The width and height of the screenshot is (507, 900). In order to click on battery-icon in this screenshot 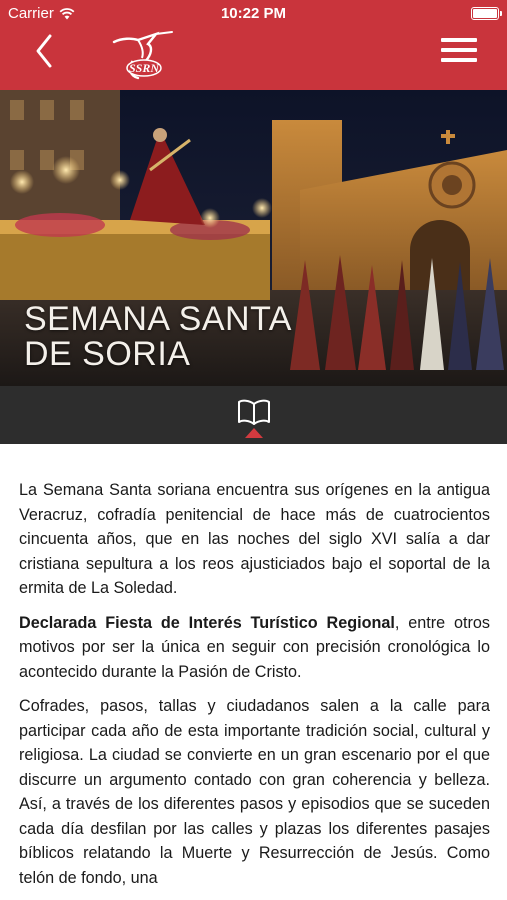, I will do `click(486, 13)`.